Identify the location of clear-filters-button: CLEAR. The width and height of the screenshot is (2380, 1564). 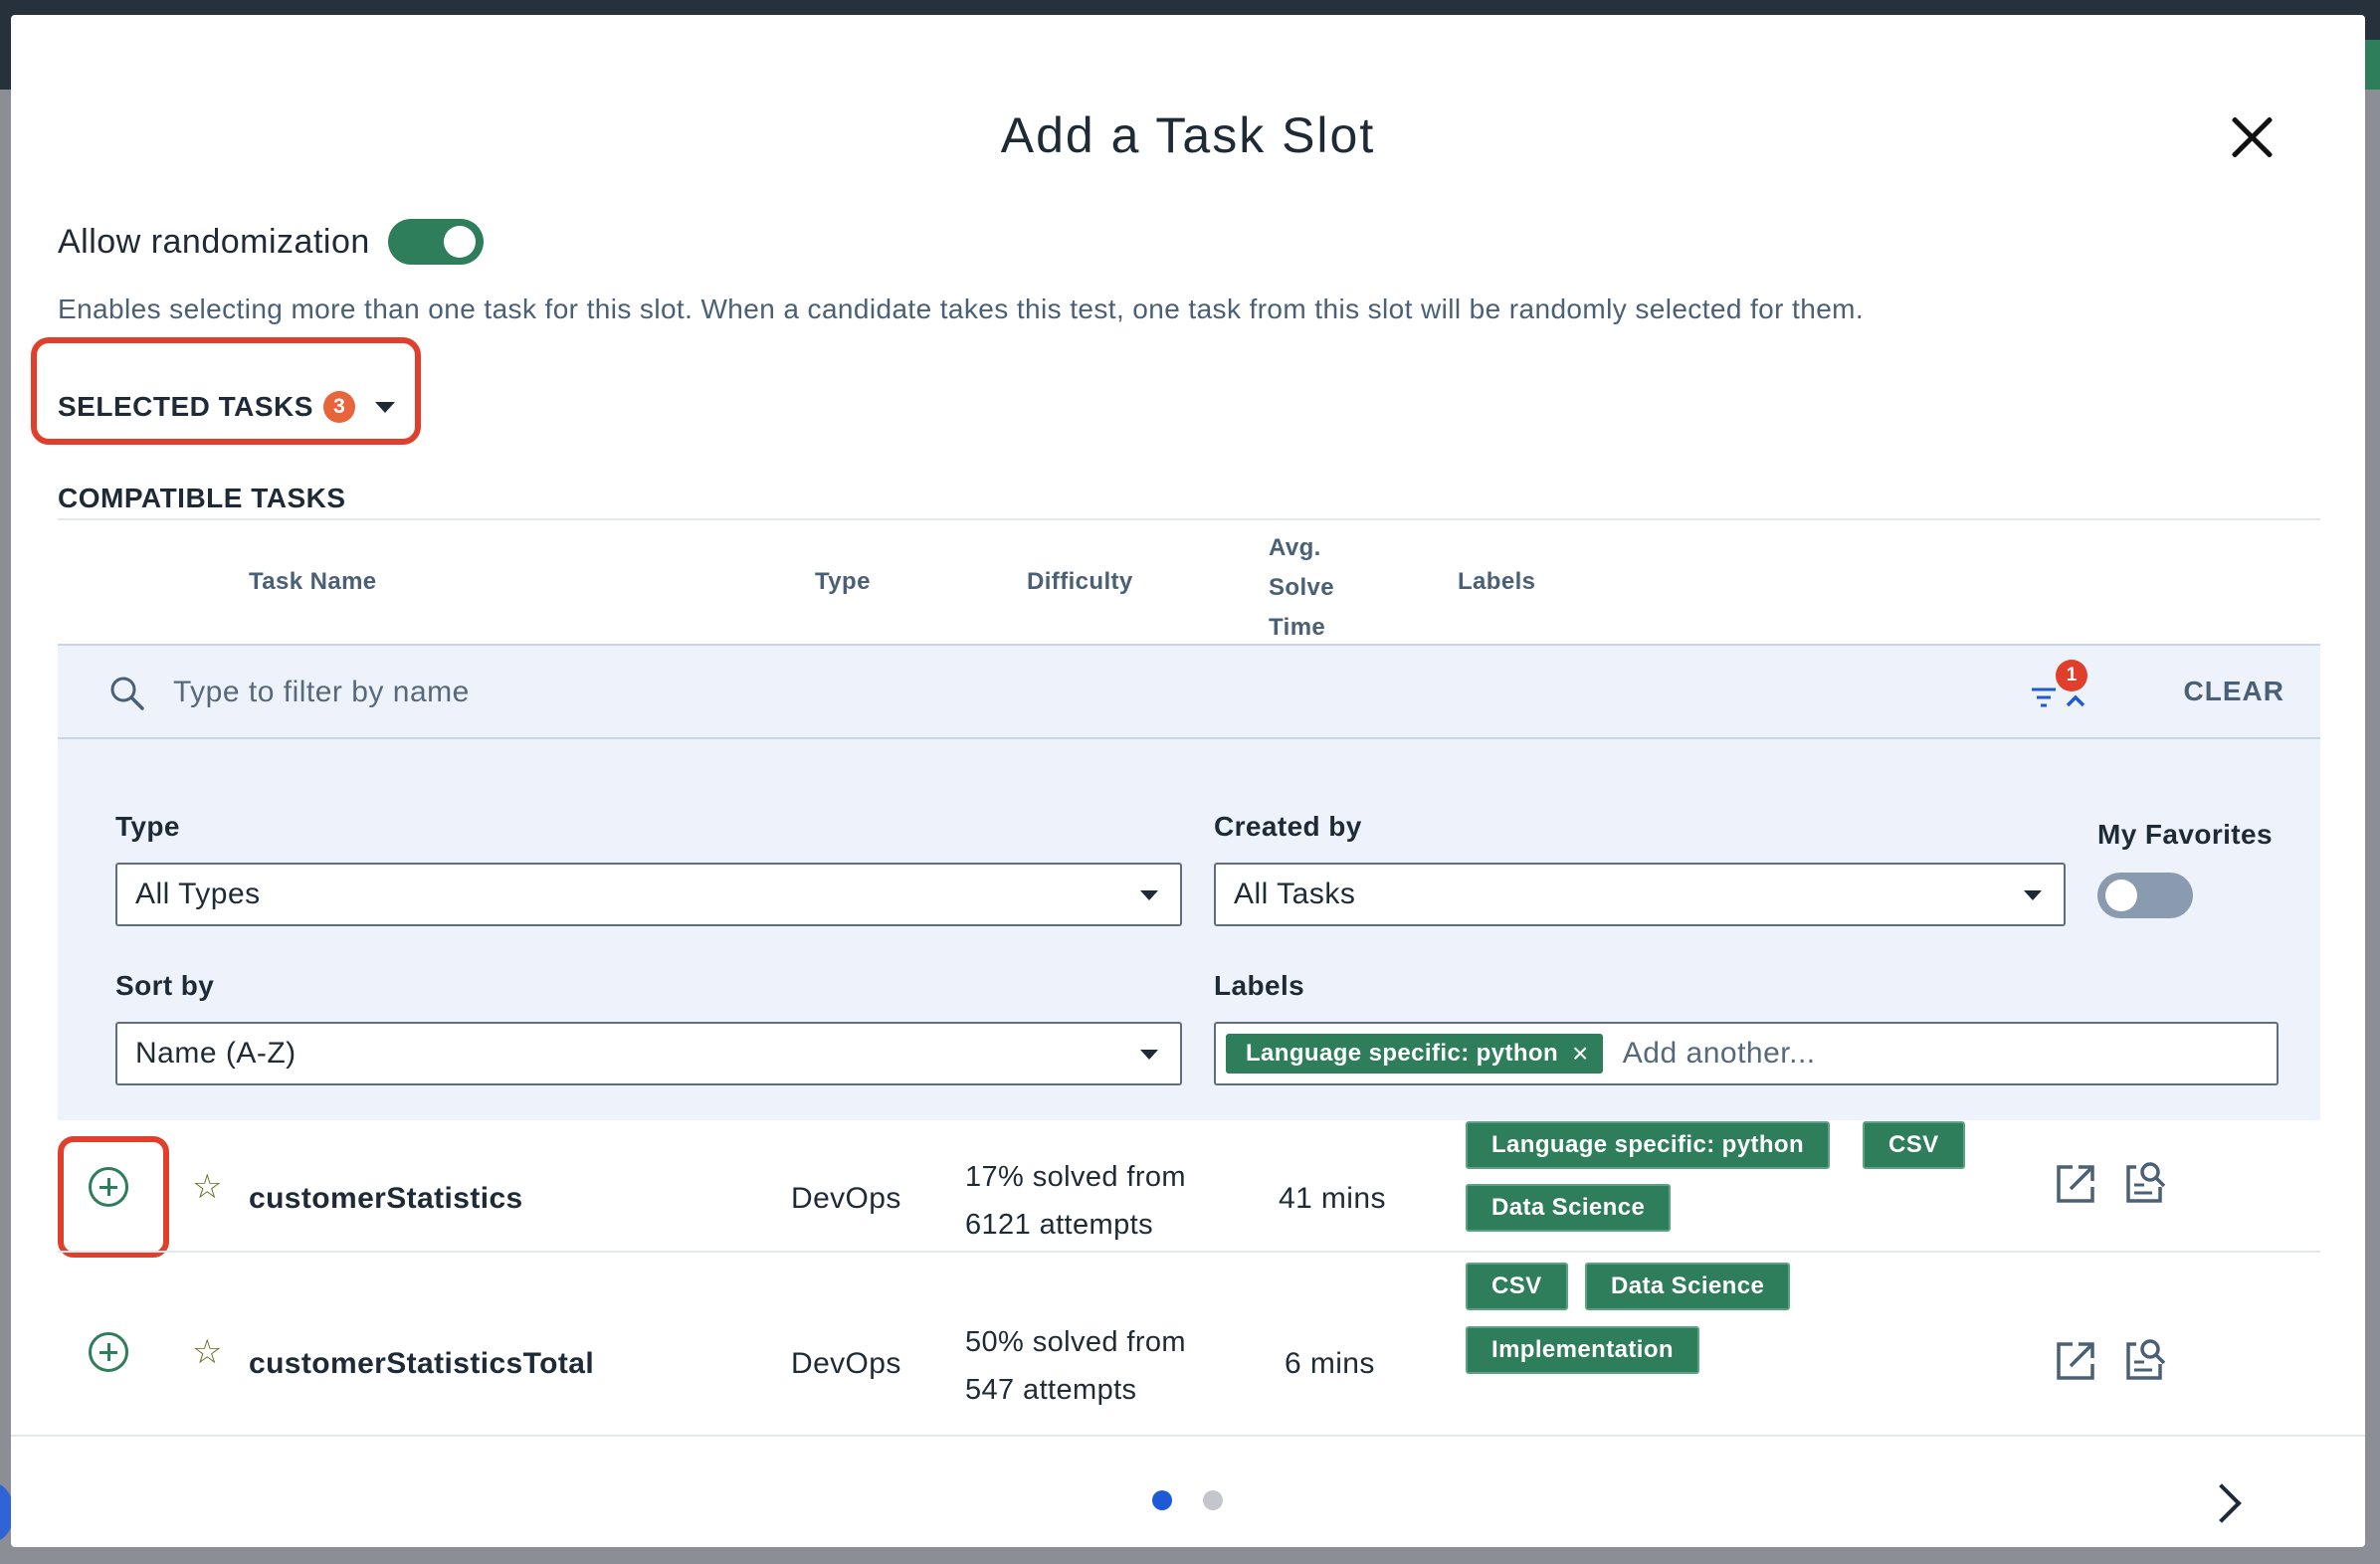
(2234, 692).